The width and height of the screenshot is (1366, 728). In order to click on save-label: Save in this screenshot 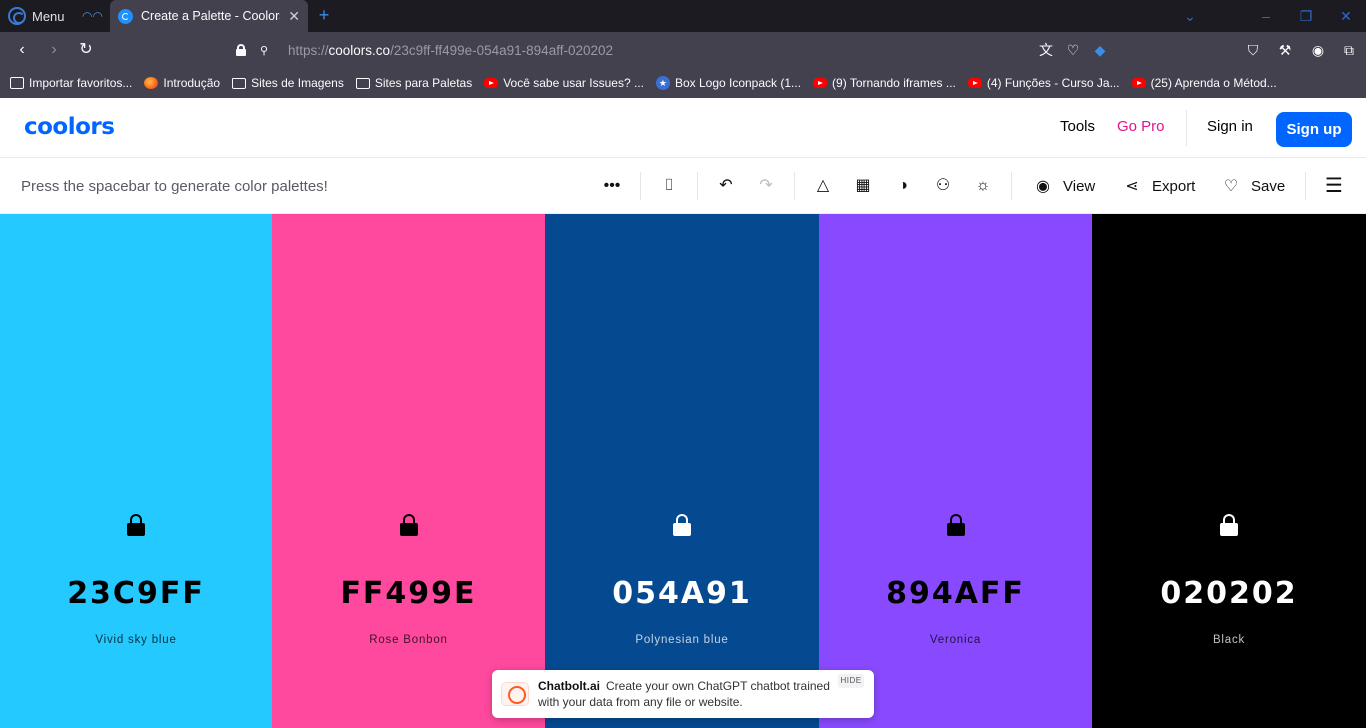, I will do `click(1268, 186)`.